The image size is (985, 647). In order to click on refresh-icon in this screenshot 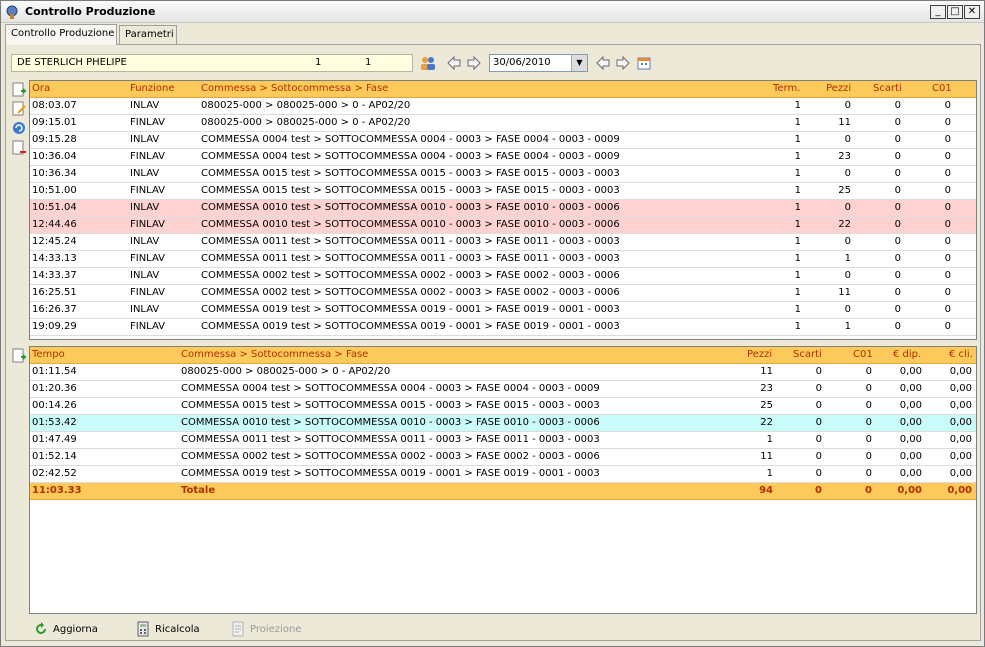, I will do `click(19, 128)`.